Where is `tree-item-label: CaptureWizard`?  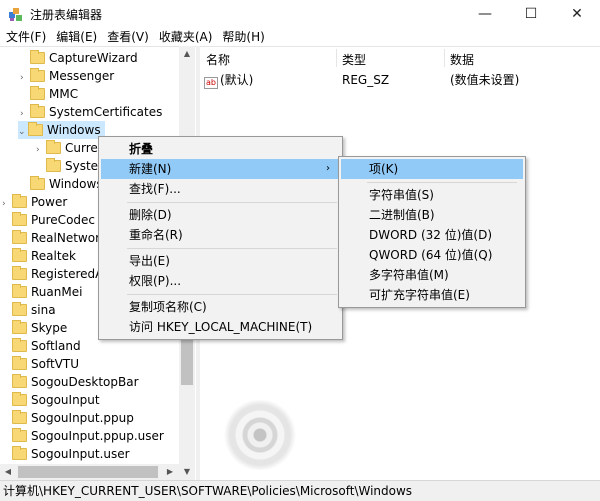 tree-item-label: CaptureWizard is located at coordinates (93, 58).